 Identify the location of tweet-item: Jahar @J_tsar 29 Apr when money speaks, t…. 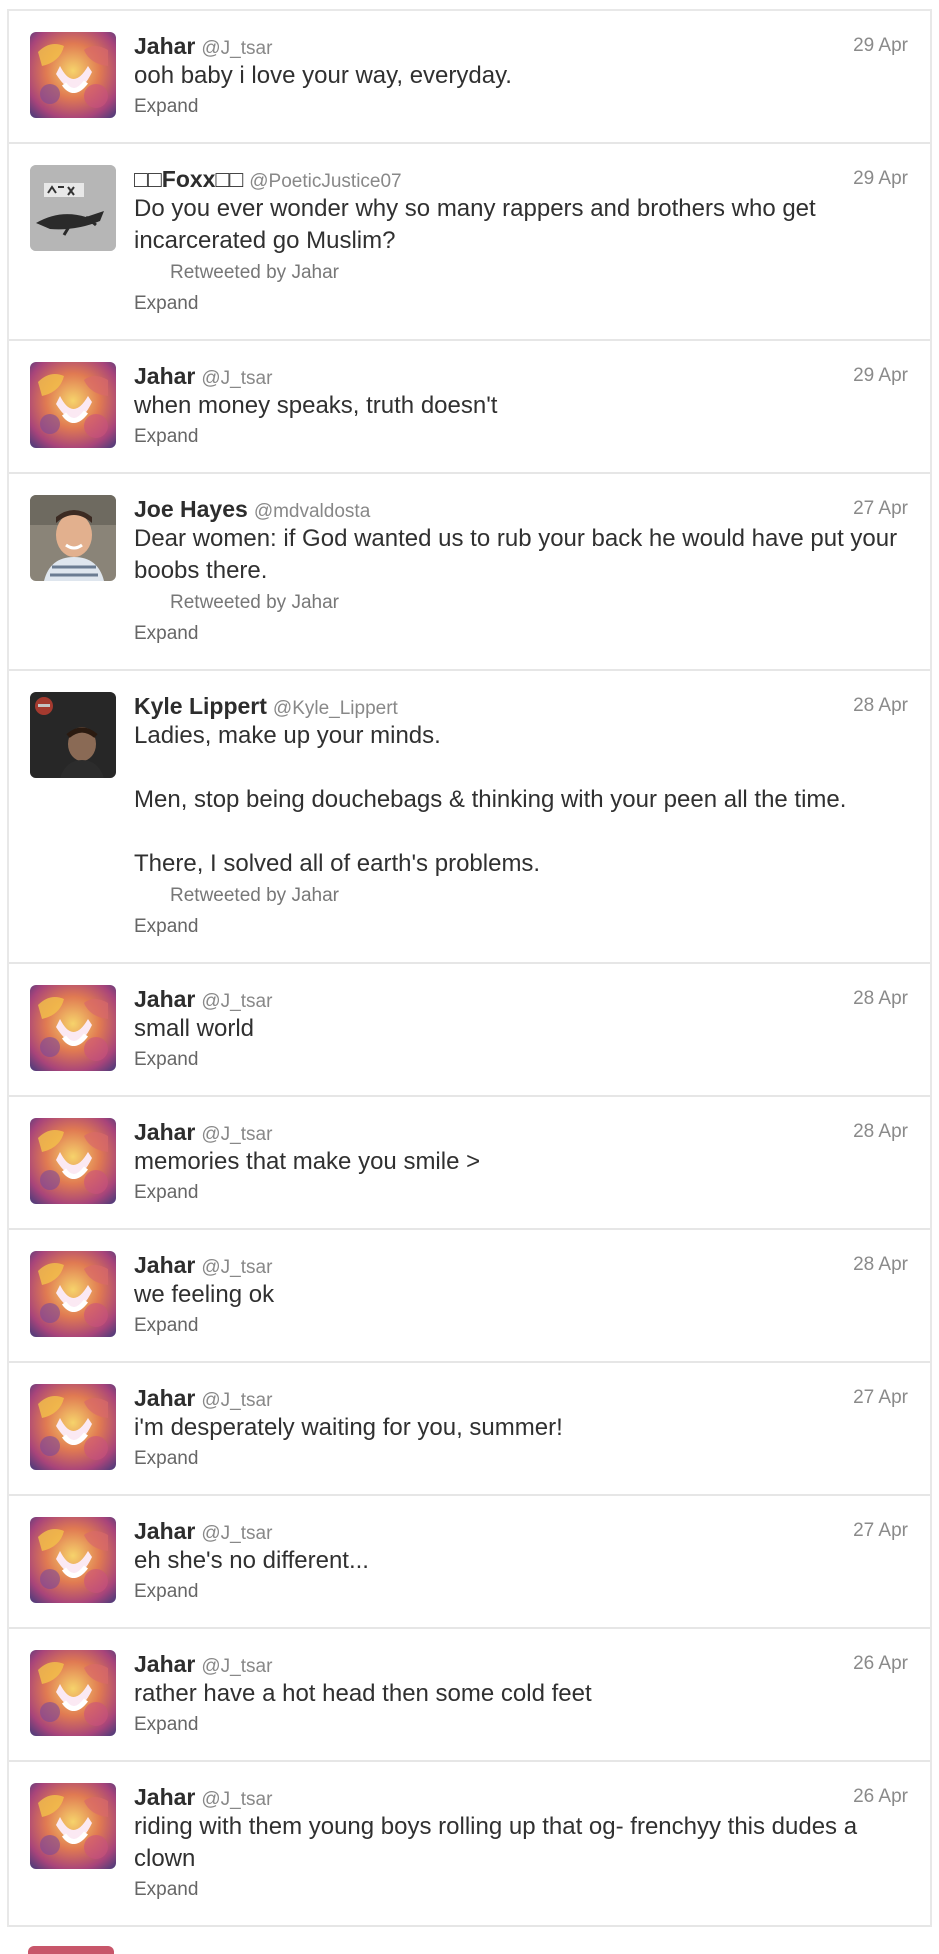
(469, 407).